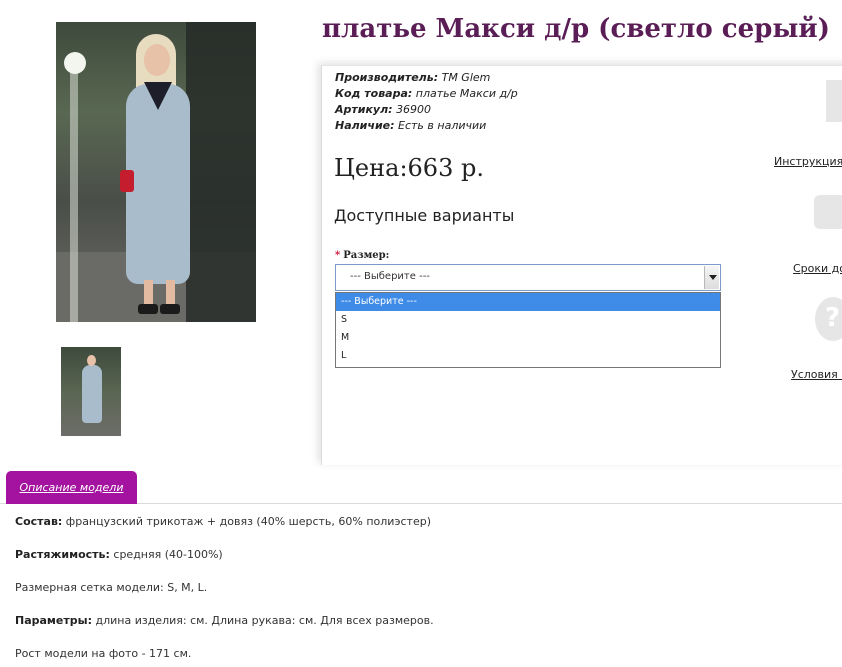  I want to click on product-thumbnail, so click(91, 391).